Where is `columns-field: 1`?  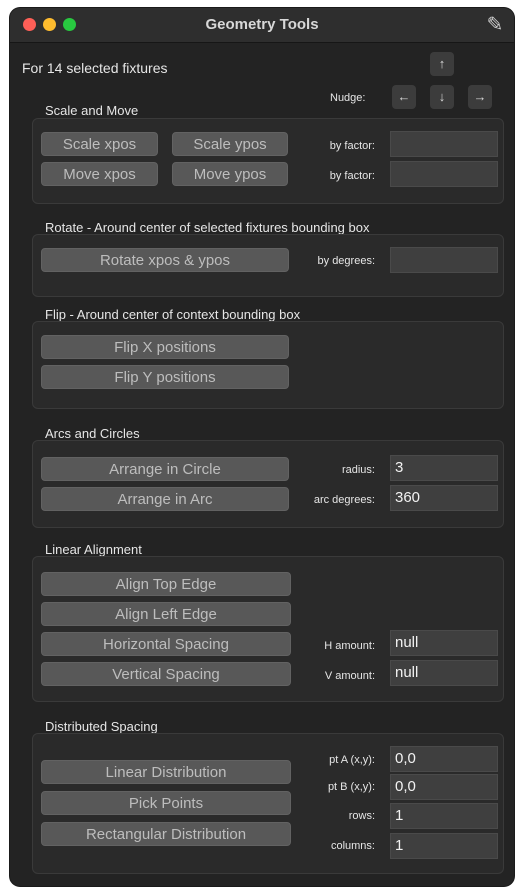
columns-field: 1 is located at coordinates (444, 846).